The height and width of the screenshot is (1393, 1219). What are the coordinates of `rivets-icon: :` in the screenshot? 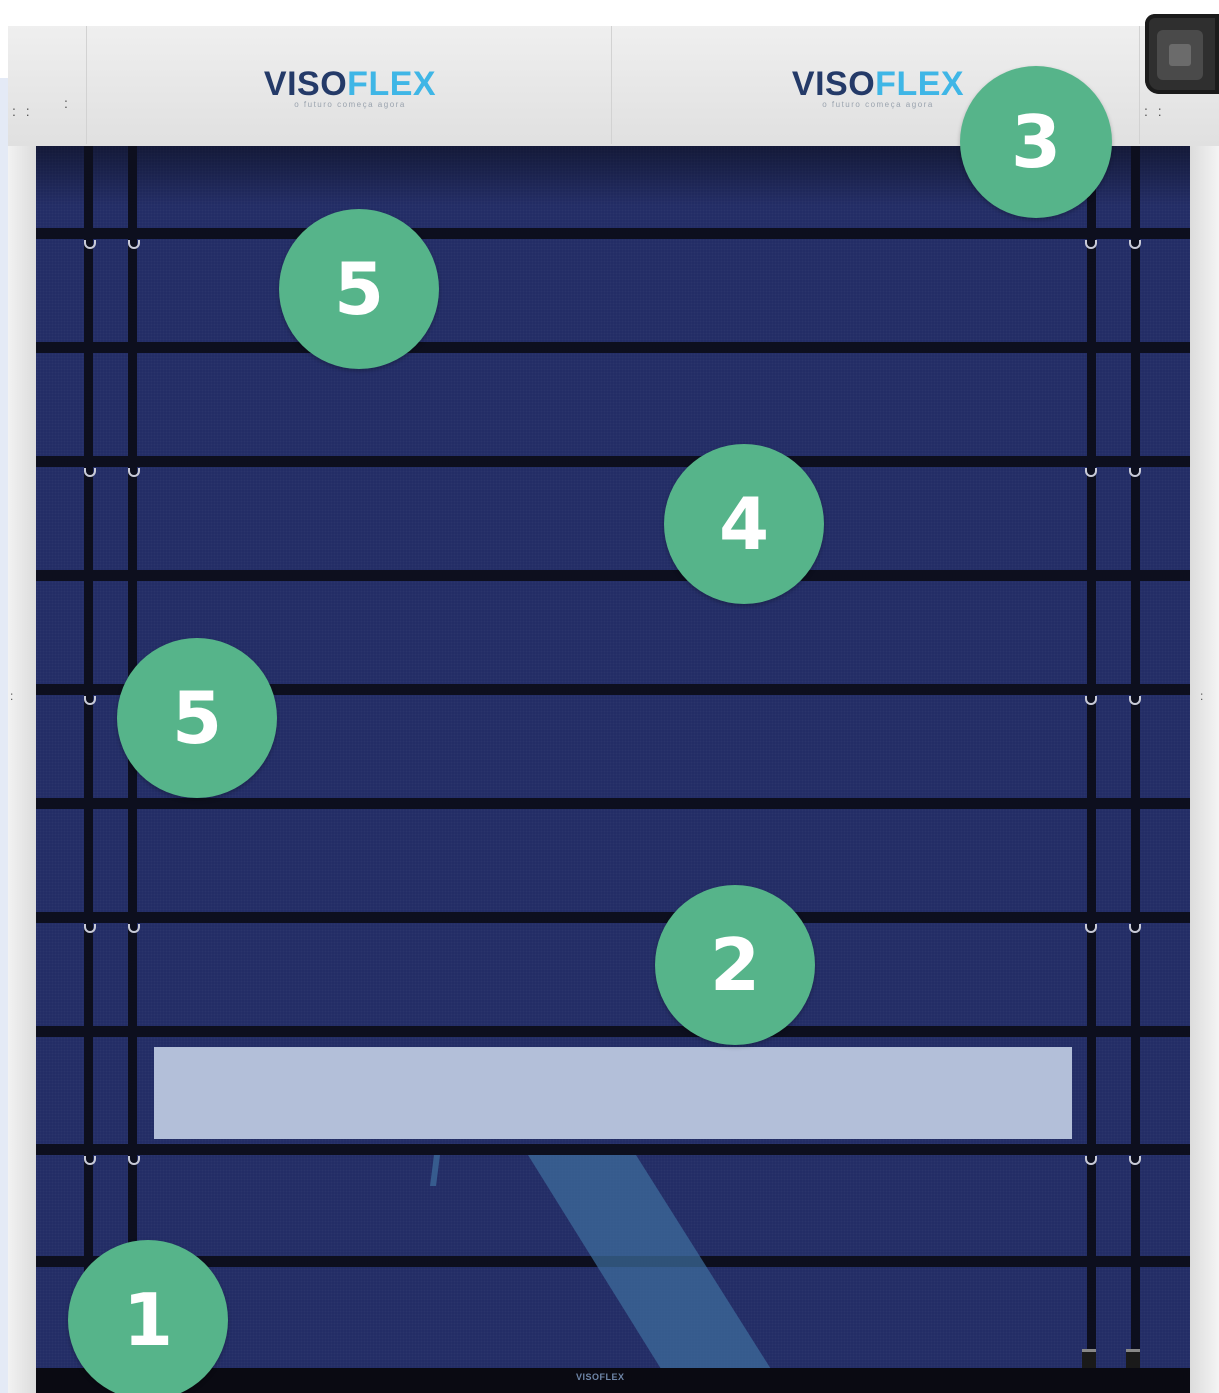 It's located at (67, 103).